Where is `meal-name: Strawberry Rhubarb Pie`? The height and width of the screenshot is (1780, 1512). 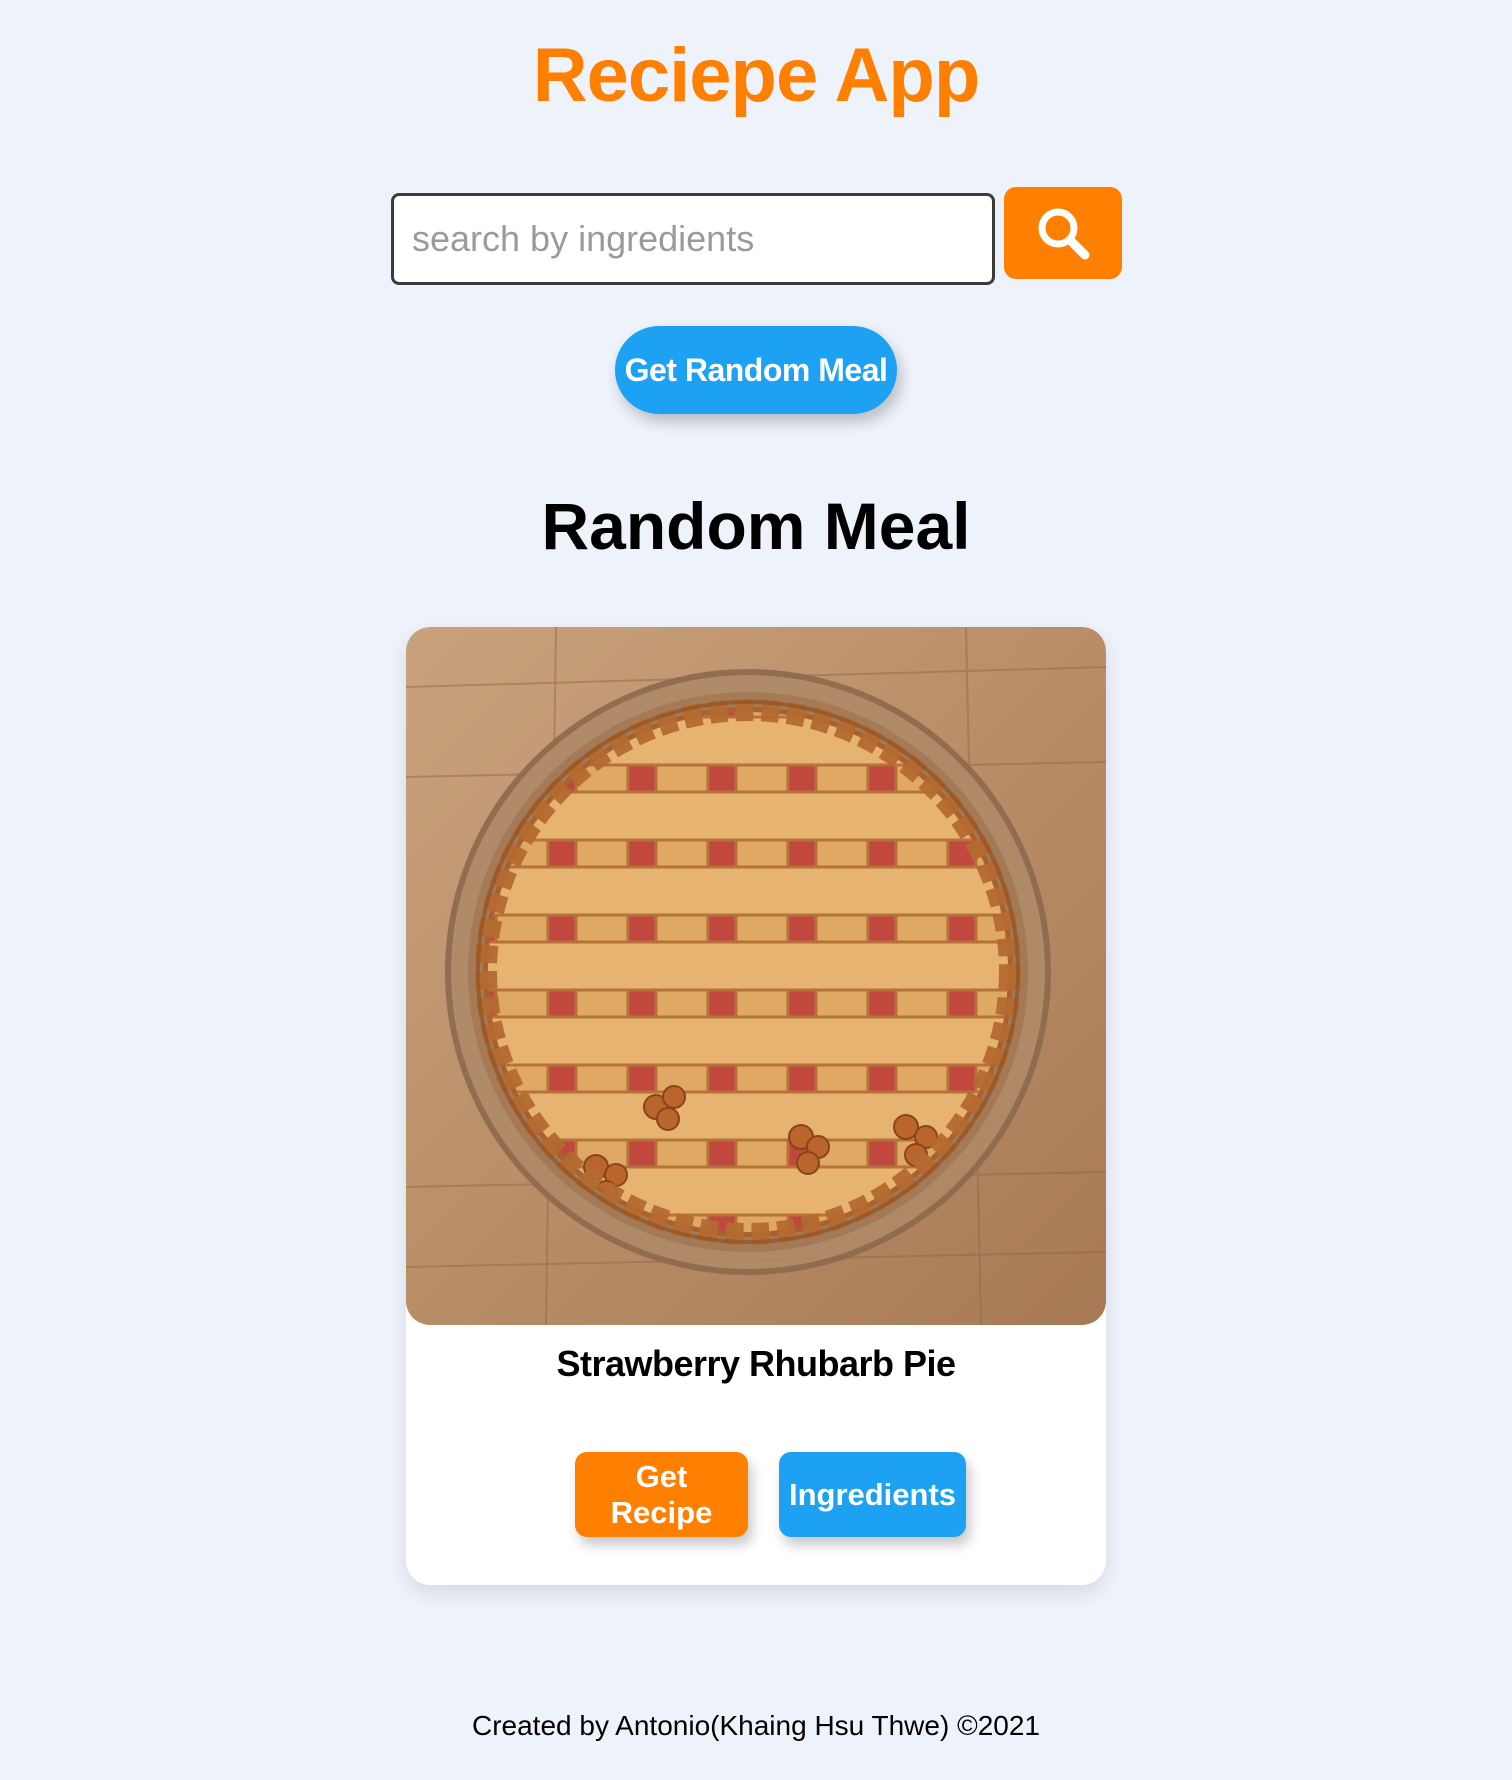 meal-name: Strawberry Rhubarb Pie is located at coordinates (756, 1363).